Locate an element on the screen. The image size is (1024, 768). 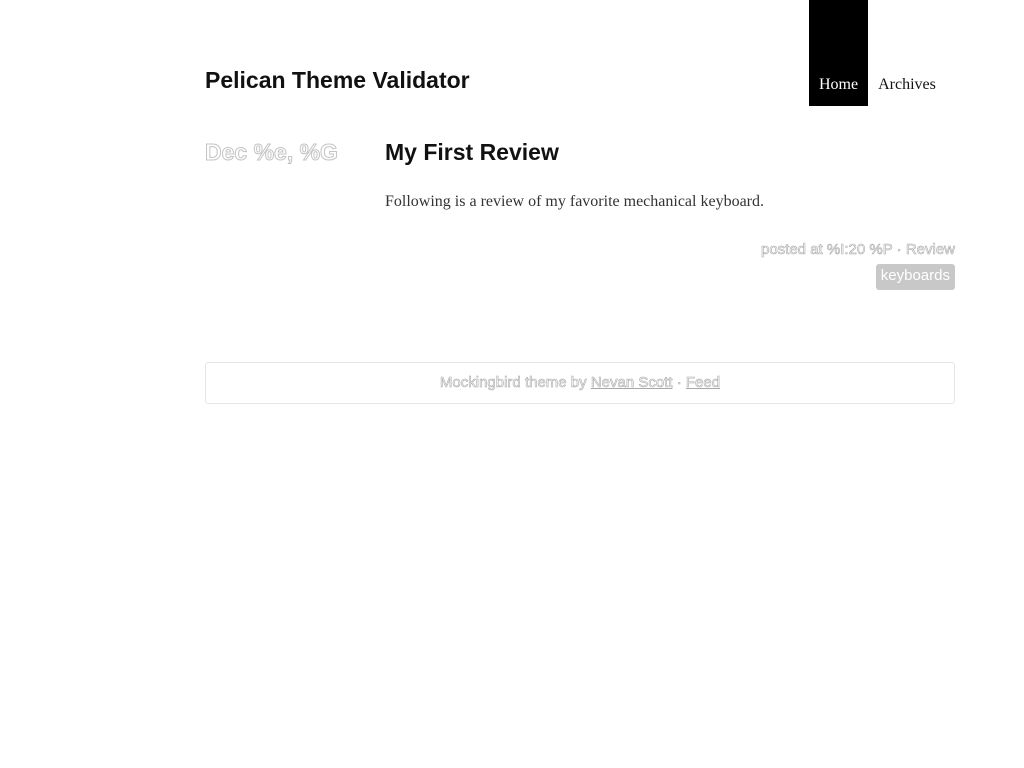
nav-item-archives: Archives is located at coordinates (907, 53).